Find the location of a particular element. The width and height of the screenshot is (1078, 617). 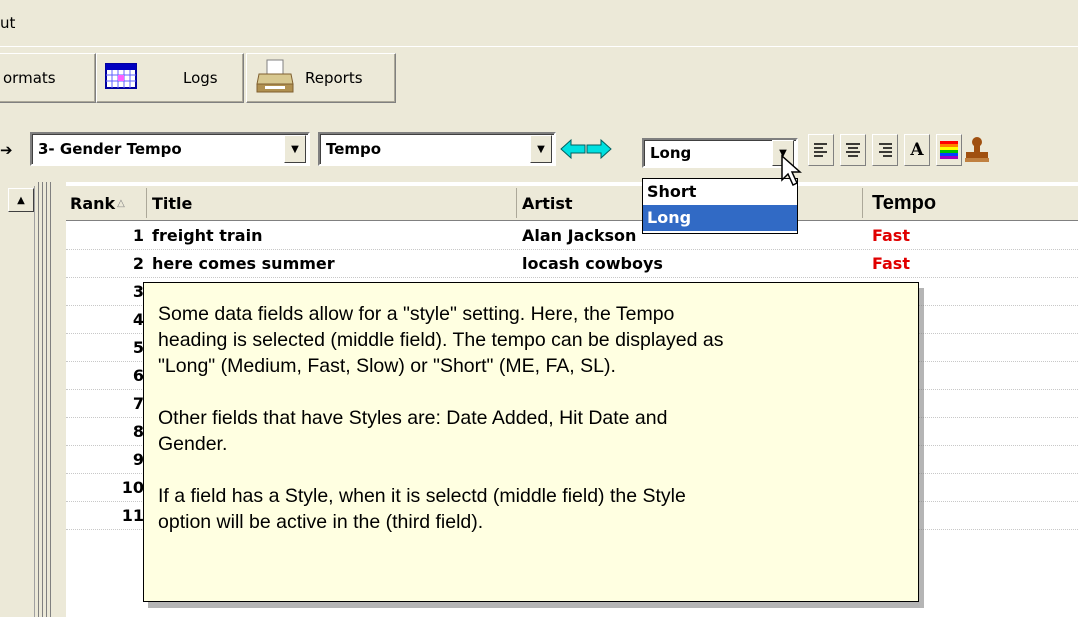

move-left-button is located at coordinates (573, 149).